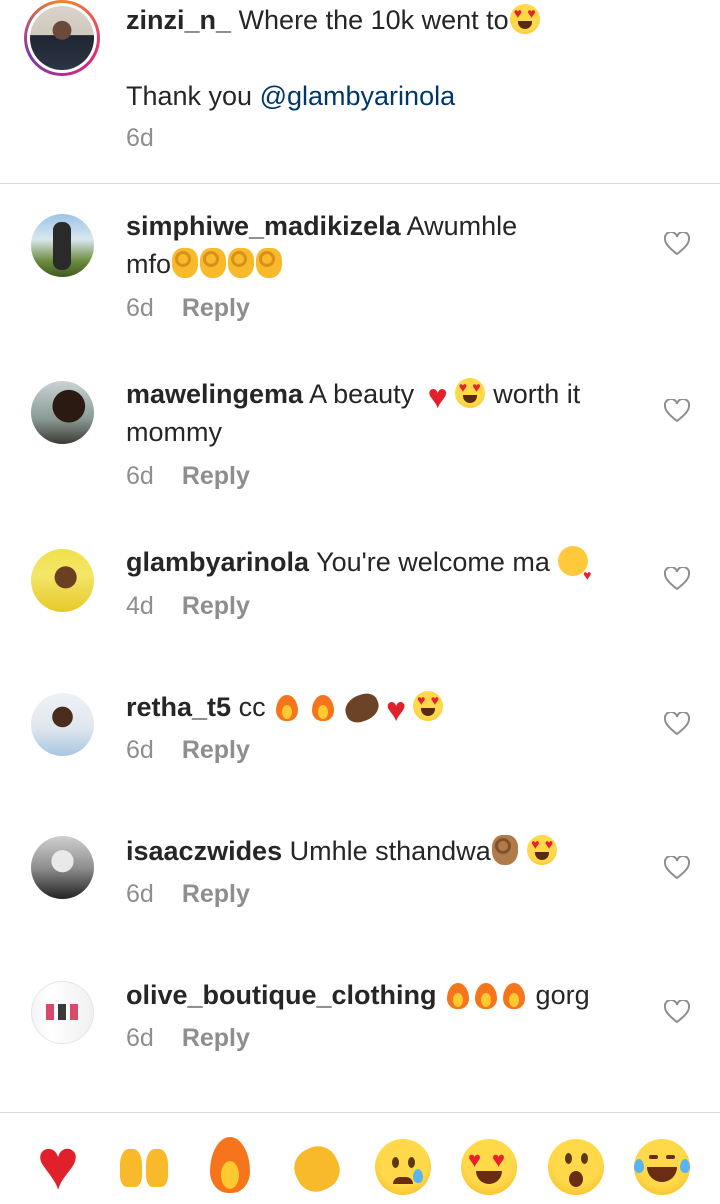 The height and width of the screenshot is (1204, 720). What do you see at coordinates (537, 394) in the screenshot?
I see `comment-body-after: worth it` at bounding box center [537, 394].